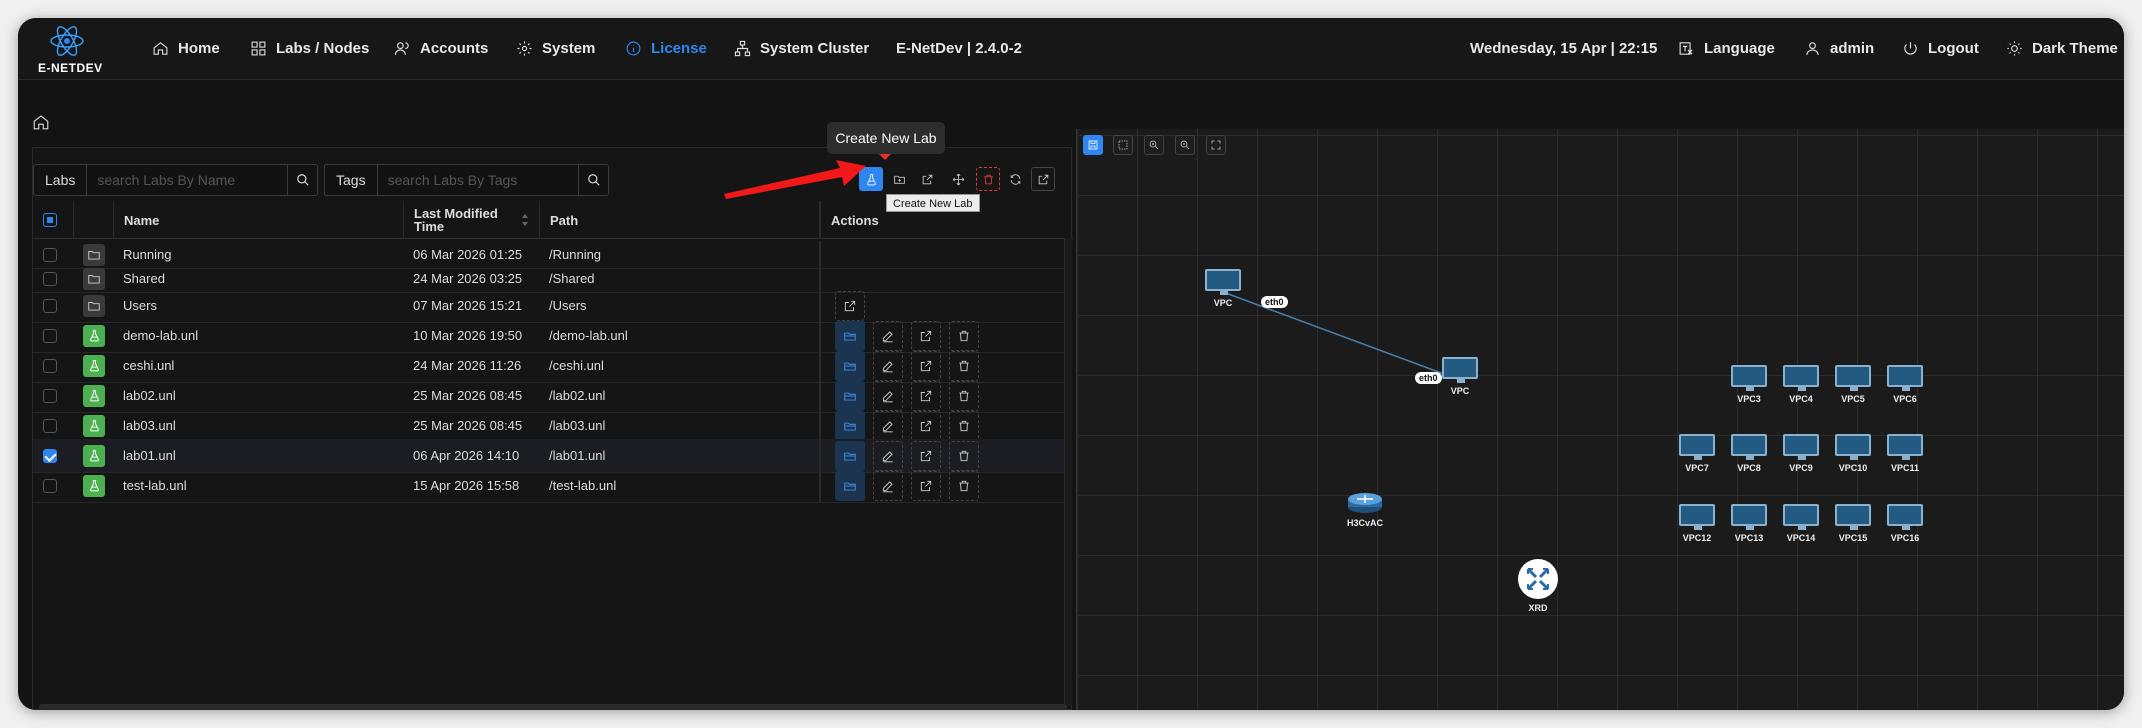 Image resolution: width=2142 pixels, height=728 pixels. I want to click on nav-user: admin, so click(1839, 48).